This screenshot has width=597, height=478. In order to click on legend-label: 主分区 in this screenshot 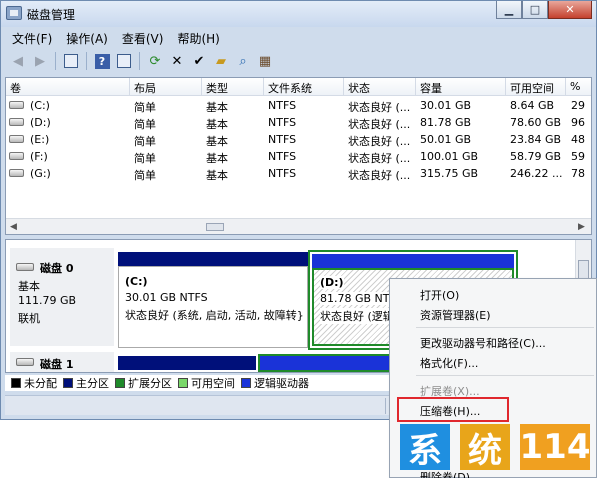, I will do `click(92, 383)`.